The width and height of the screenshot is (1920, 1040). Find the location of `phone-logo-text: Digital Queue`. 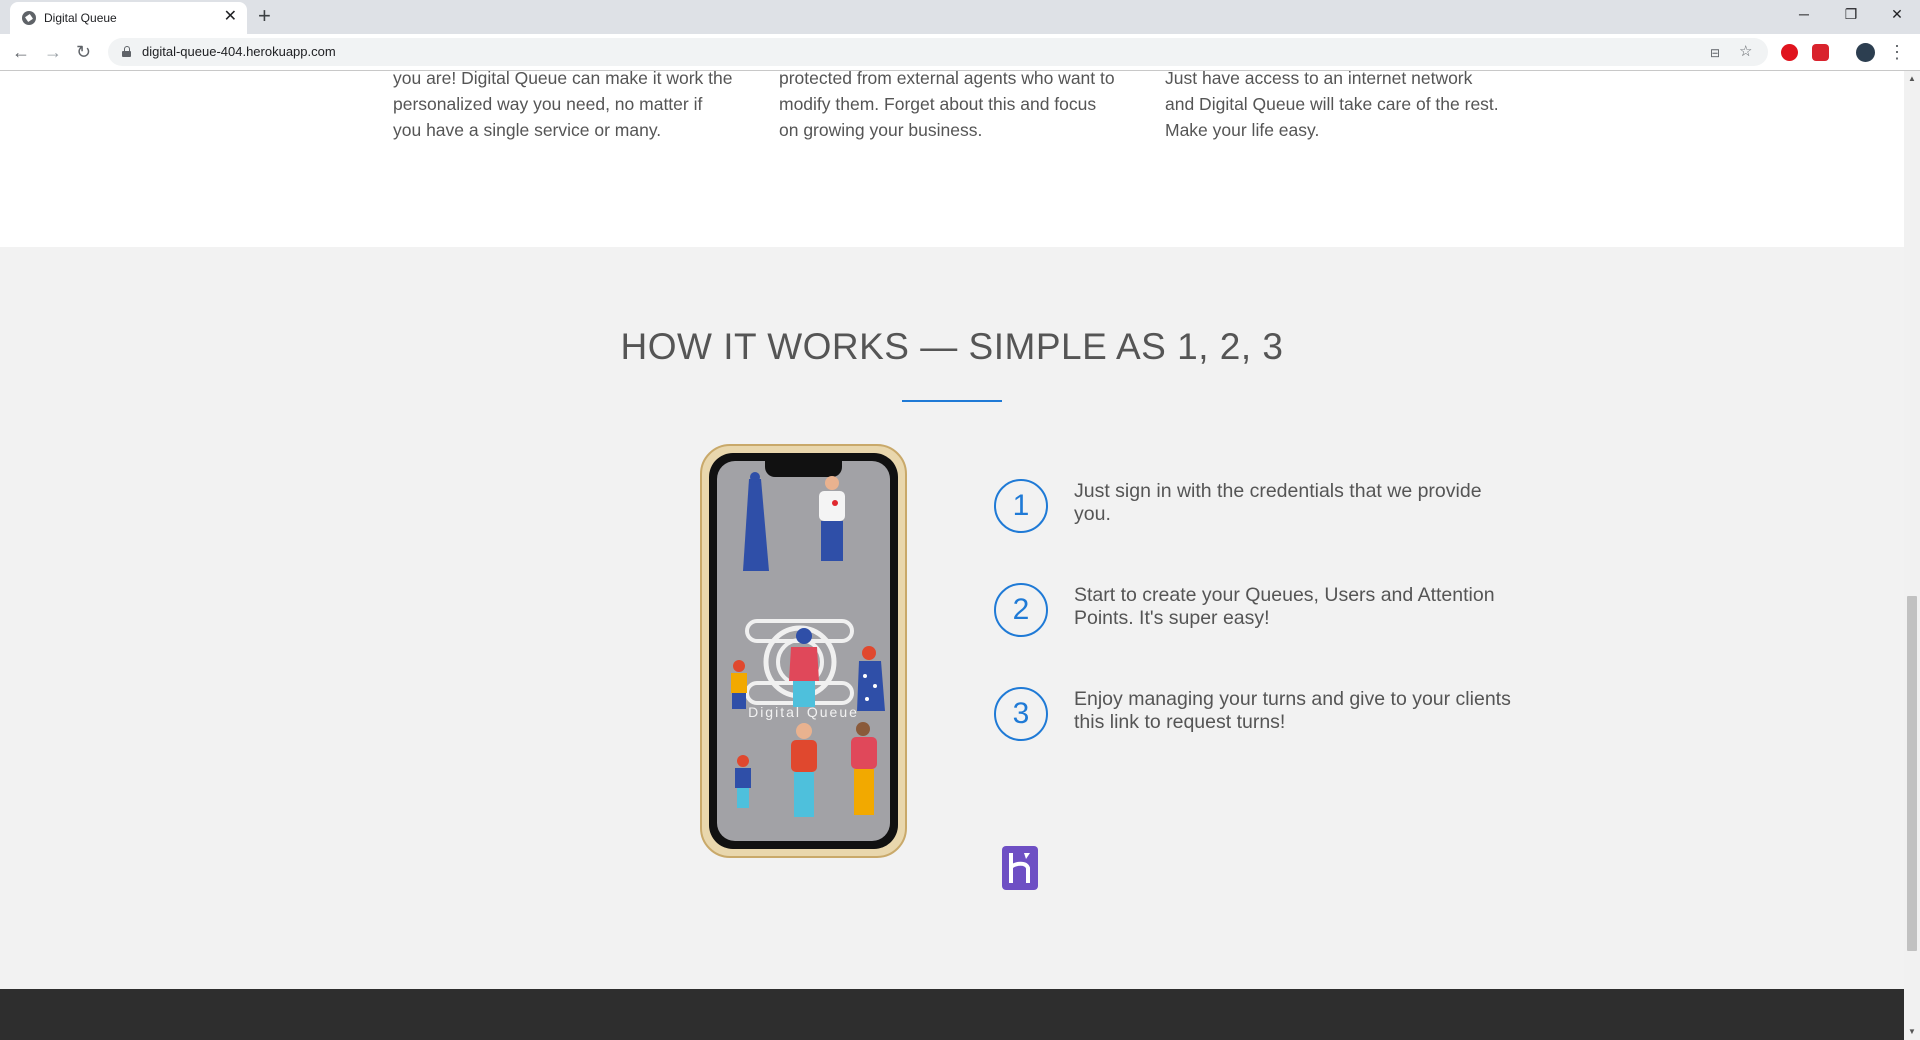

phone-logo-text: Digital Queue is located at coordinates (803, 712).